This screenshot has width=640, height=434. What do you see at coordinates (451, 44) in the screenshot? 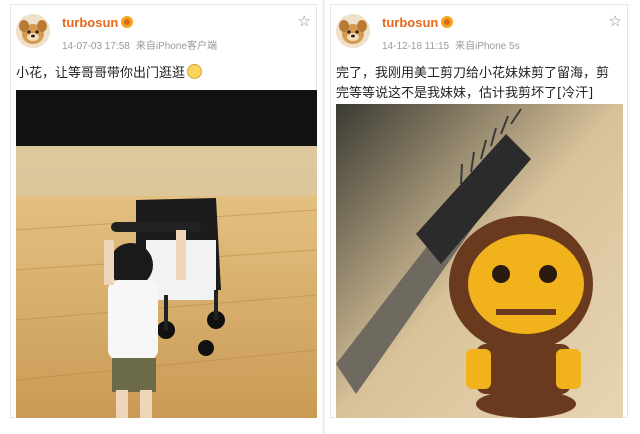
I see `post-meta: 14-12-18 11:15 来自iPhone 5s` at bounding box center [451, 44].